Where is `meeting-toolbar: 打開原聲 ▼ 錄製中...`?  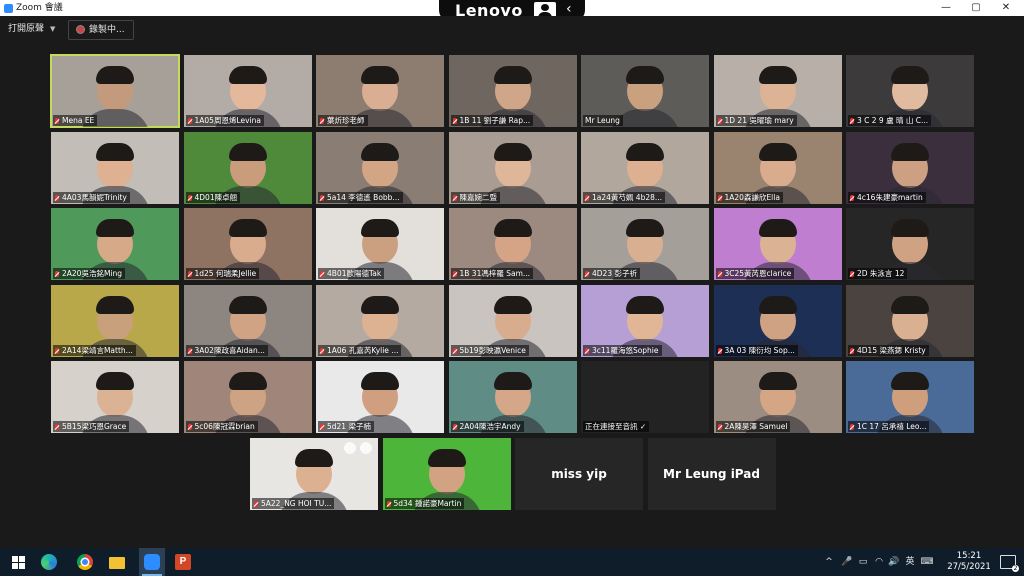 meeting-toolbar: 打開原聲 ▼ 錄製中... is located at coordinates (512, 29).